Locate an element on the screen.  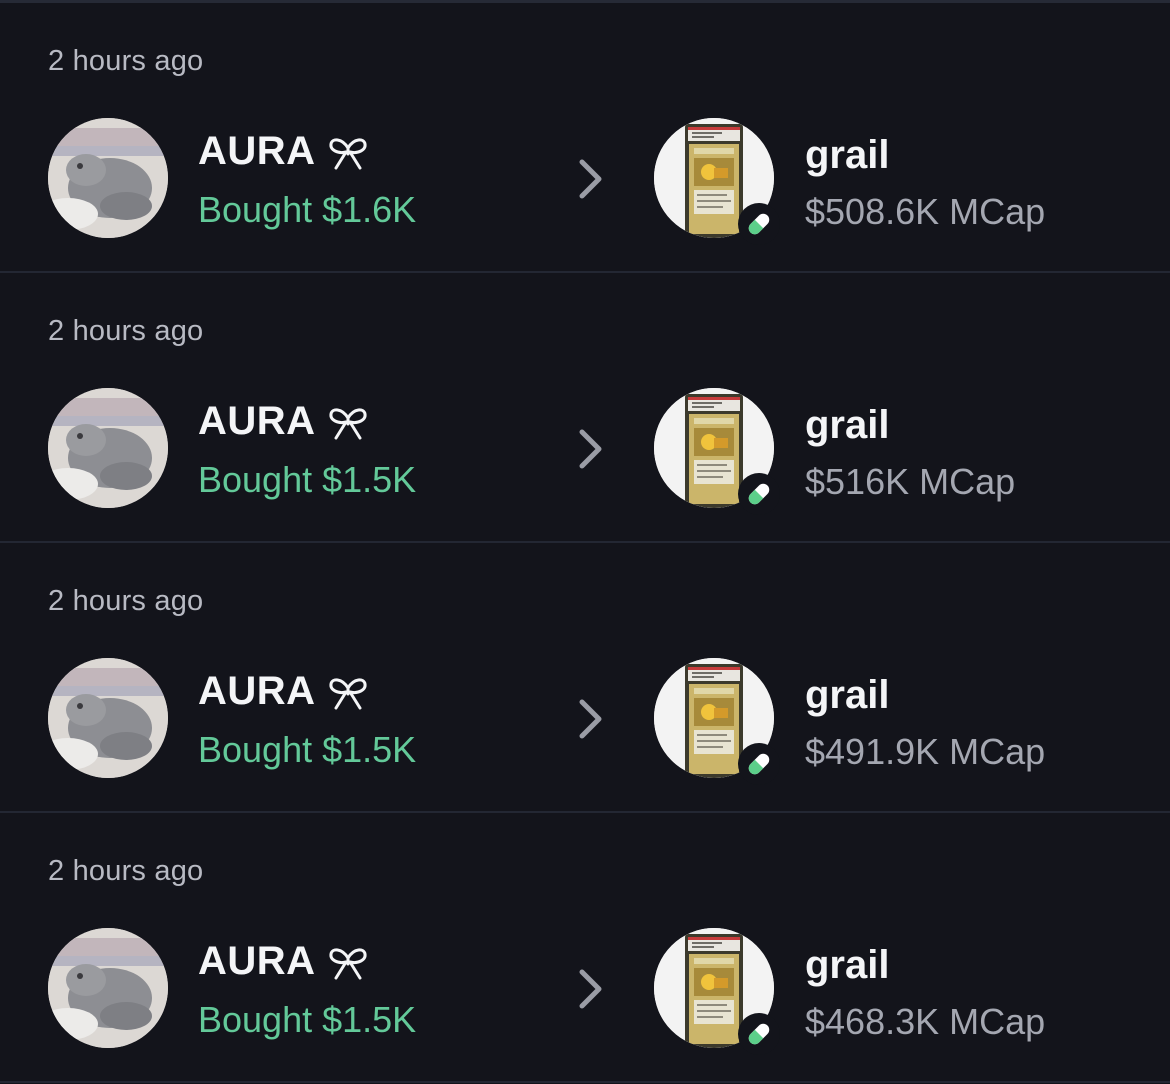
token-market-cap: $468.3K MCap is located at coordinates (925, 1021).